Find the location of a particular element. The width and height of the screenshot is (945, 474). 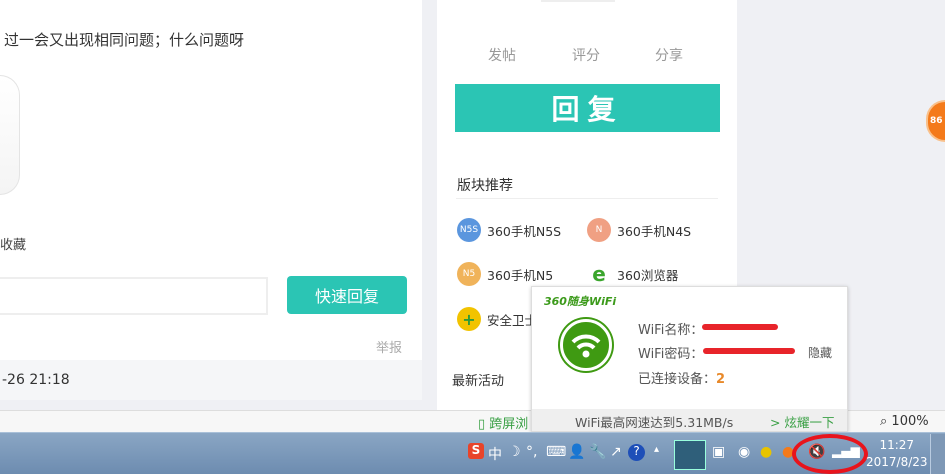

show-desktop-button is located at coordinates (937, 454).